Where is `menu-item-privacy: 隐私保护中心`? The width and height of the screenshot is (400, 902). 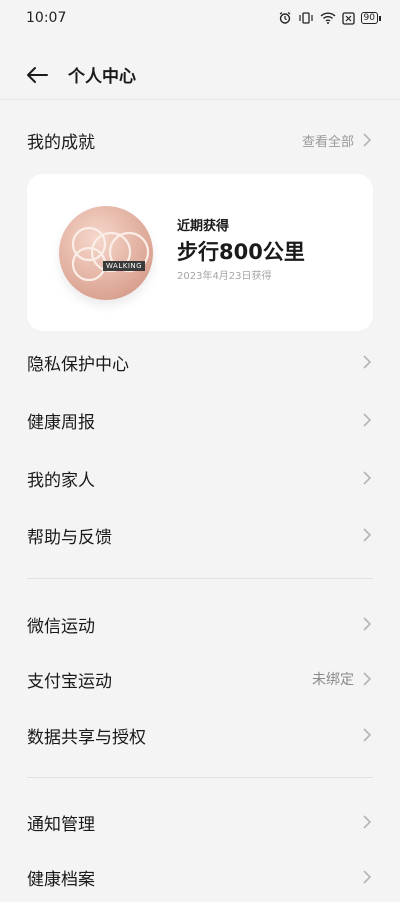
menu-item-privacy: 隐私保护中心 is located at coordinates (200, 362).